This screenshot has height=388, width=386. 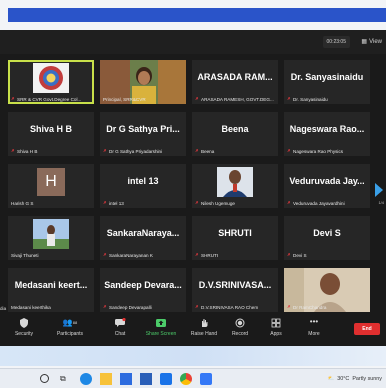 What do you see at coordinates (327, 77) in the screenshot?
I see `participant-display-name: Dr. Sanyasinaidu` at bounding box center [327, 77].